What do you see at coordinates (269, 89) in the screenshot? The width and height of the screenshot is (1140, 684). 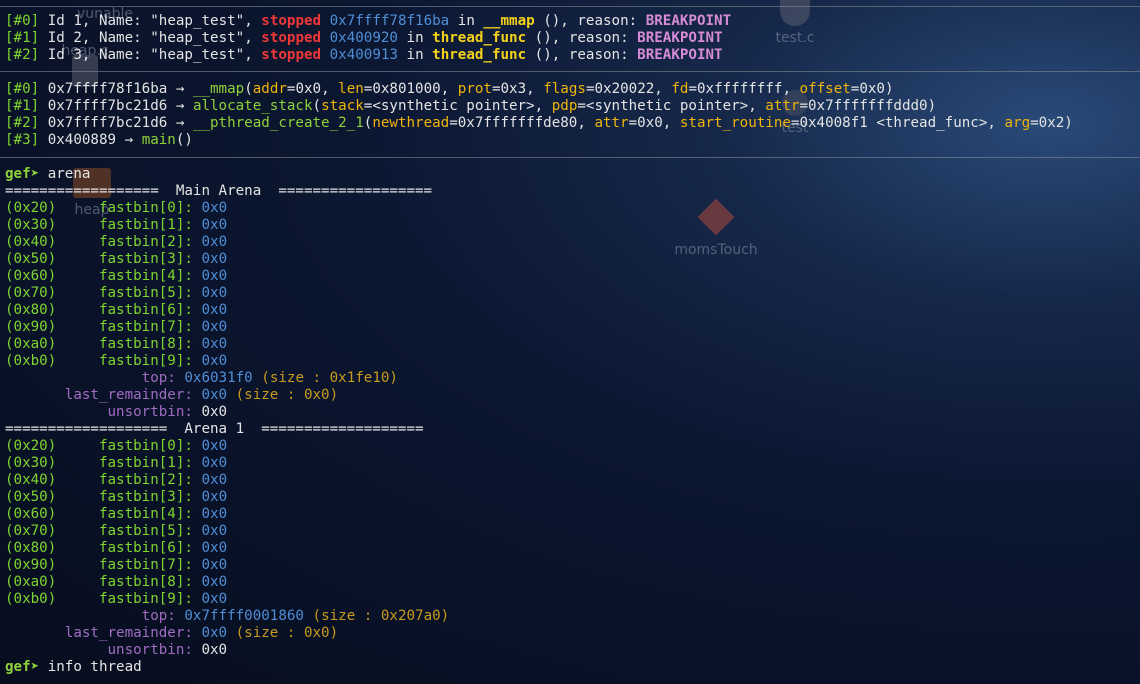 I see `arg-name: addr` at bounding box center [269, 89].